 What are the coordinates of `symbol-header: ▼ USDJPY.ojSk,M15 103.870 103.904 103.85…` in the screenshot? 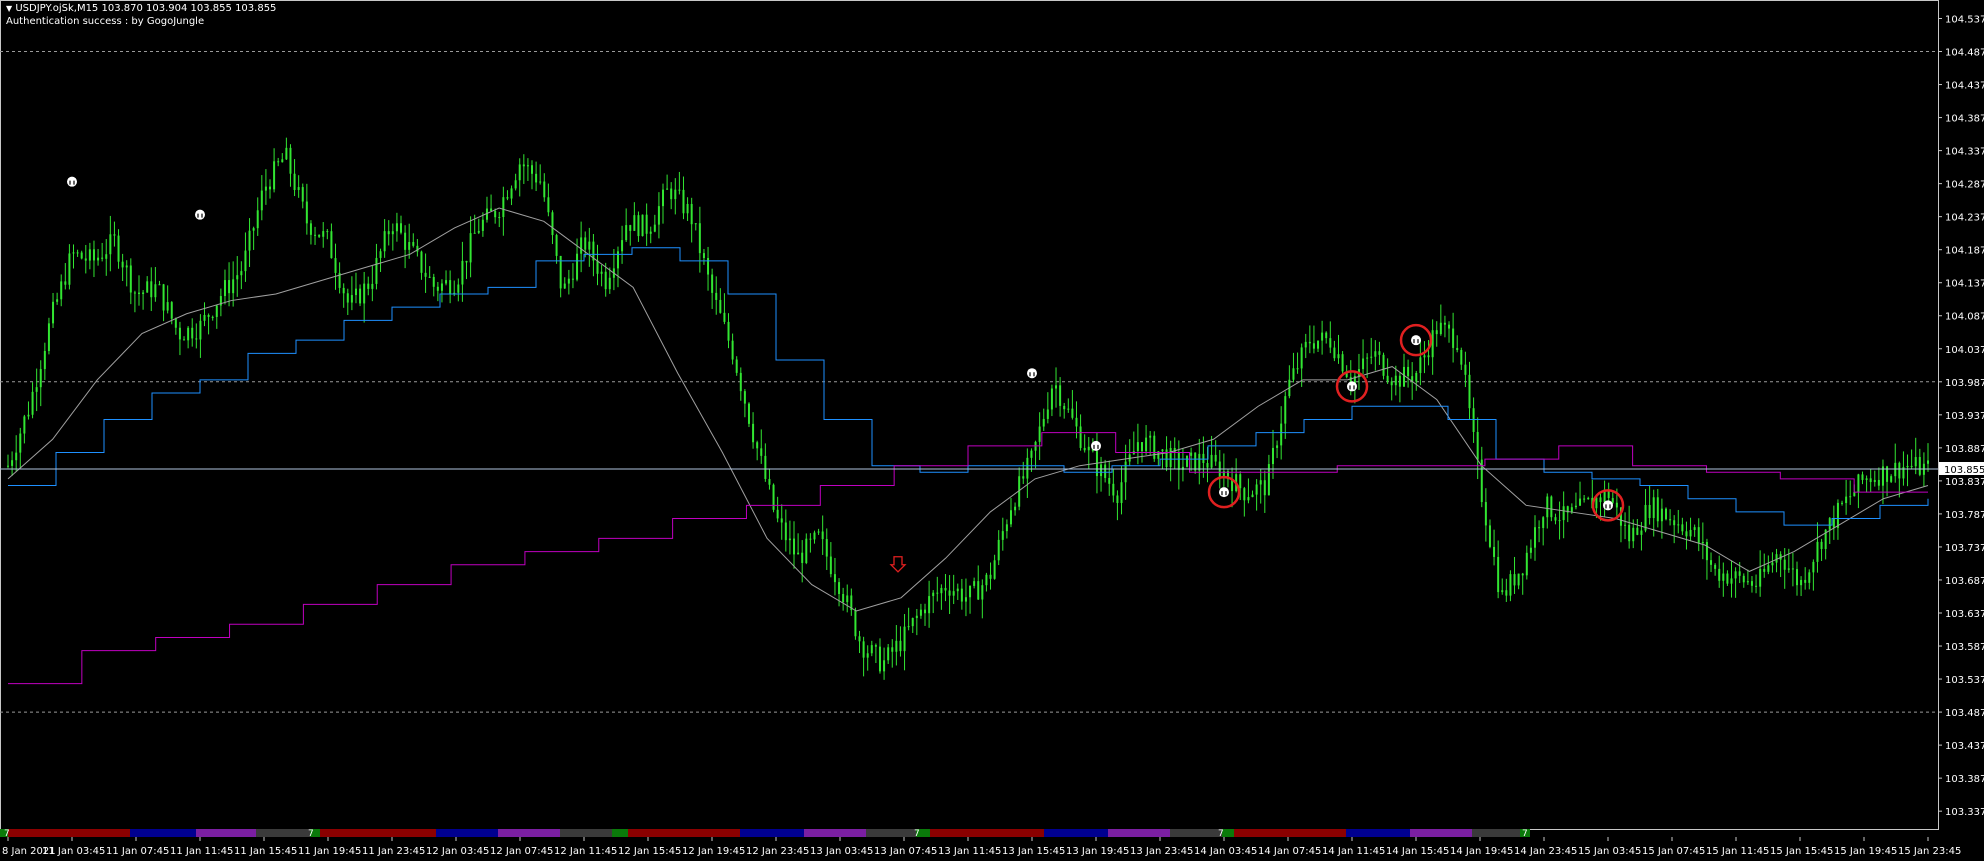 It's located at (141, 8).